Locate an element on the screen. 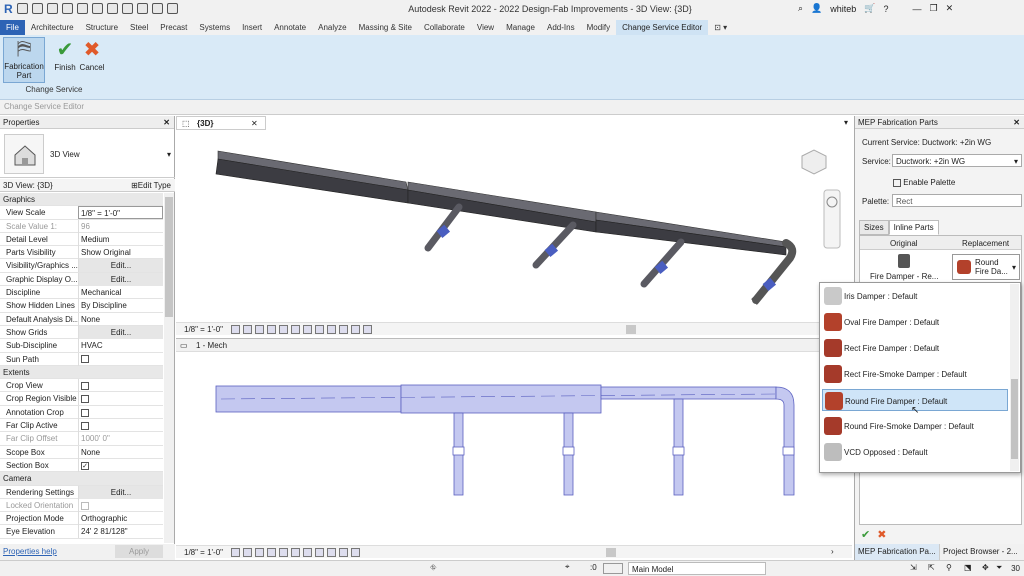 The height and width of the screenshot is (576, 1024). apply-check-icon: ✔ is located at coordinates (865, 535).